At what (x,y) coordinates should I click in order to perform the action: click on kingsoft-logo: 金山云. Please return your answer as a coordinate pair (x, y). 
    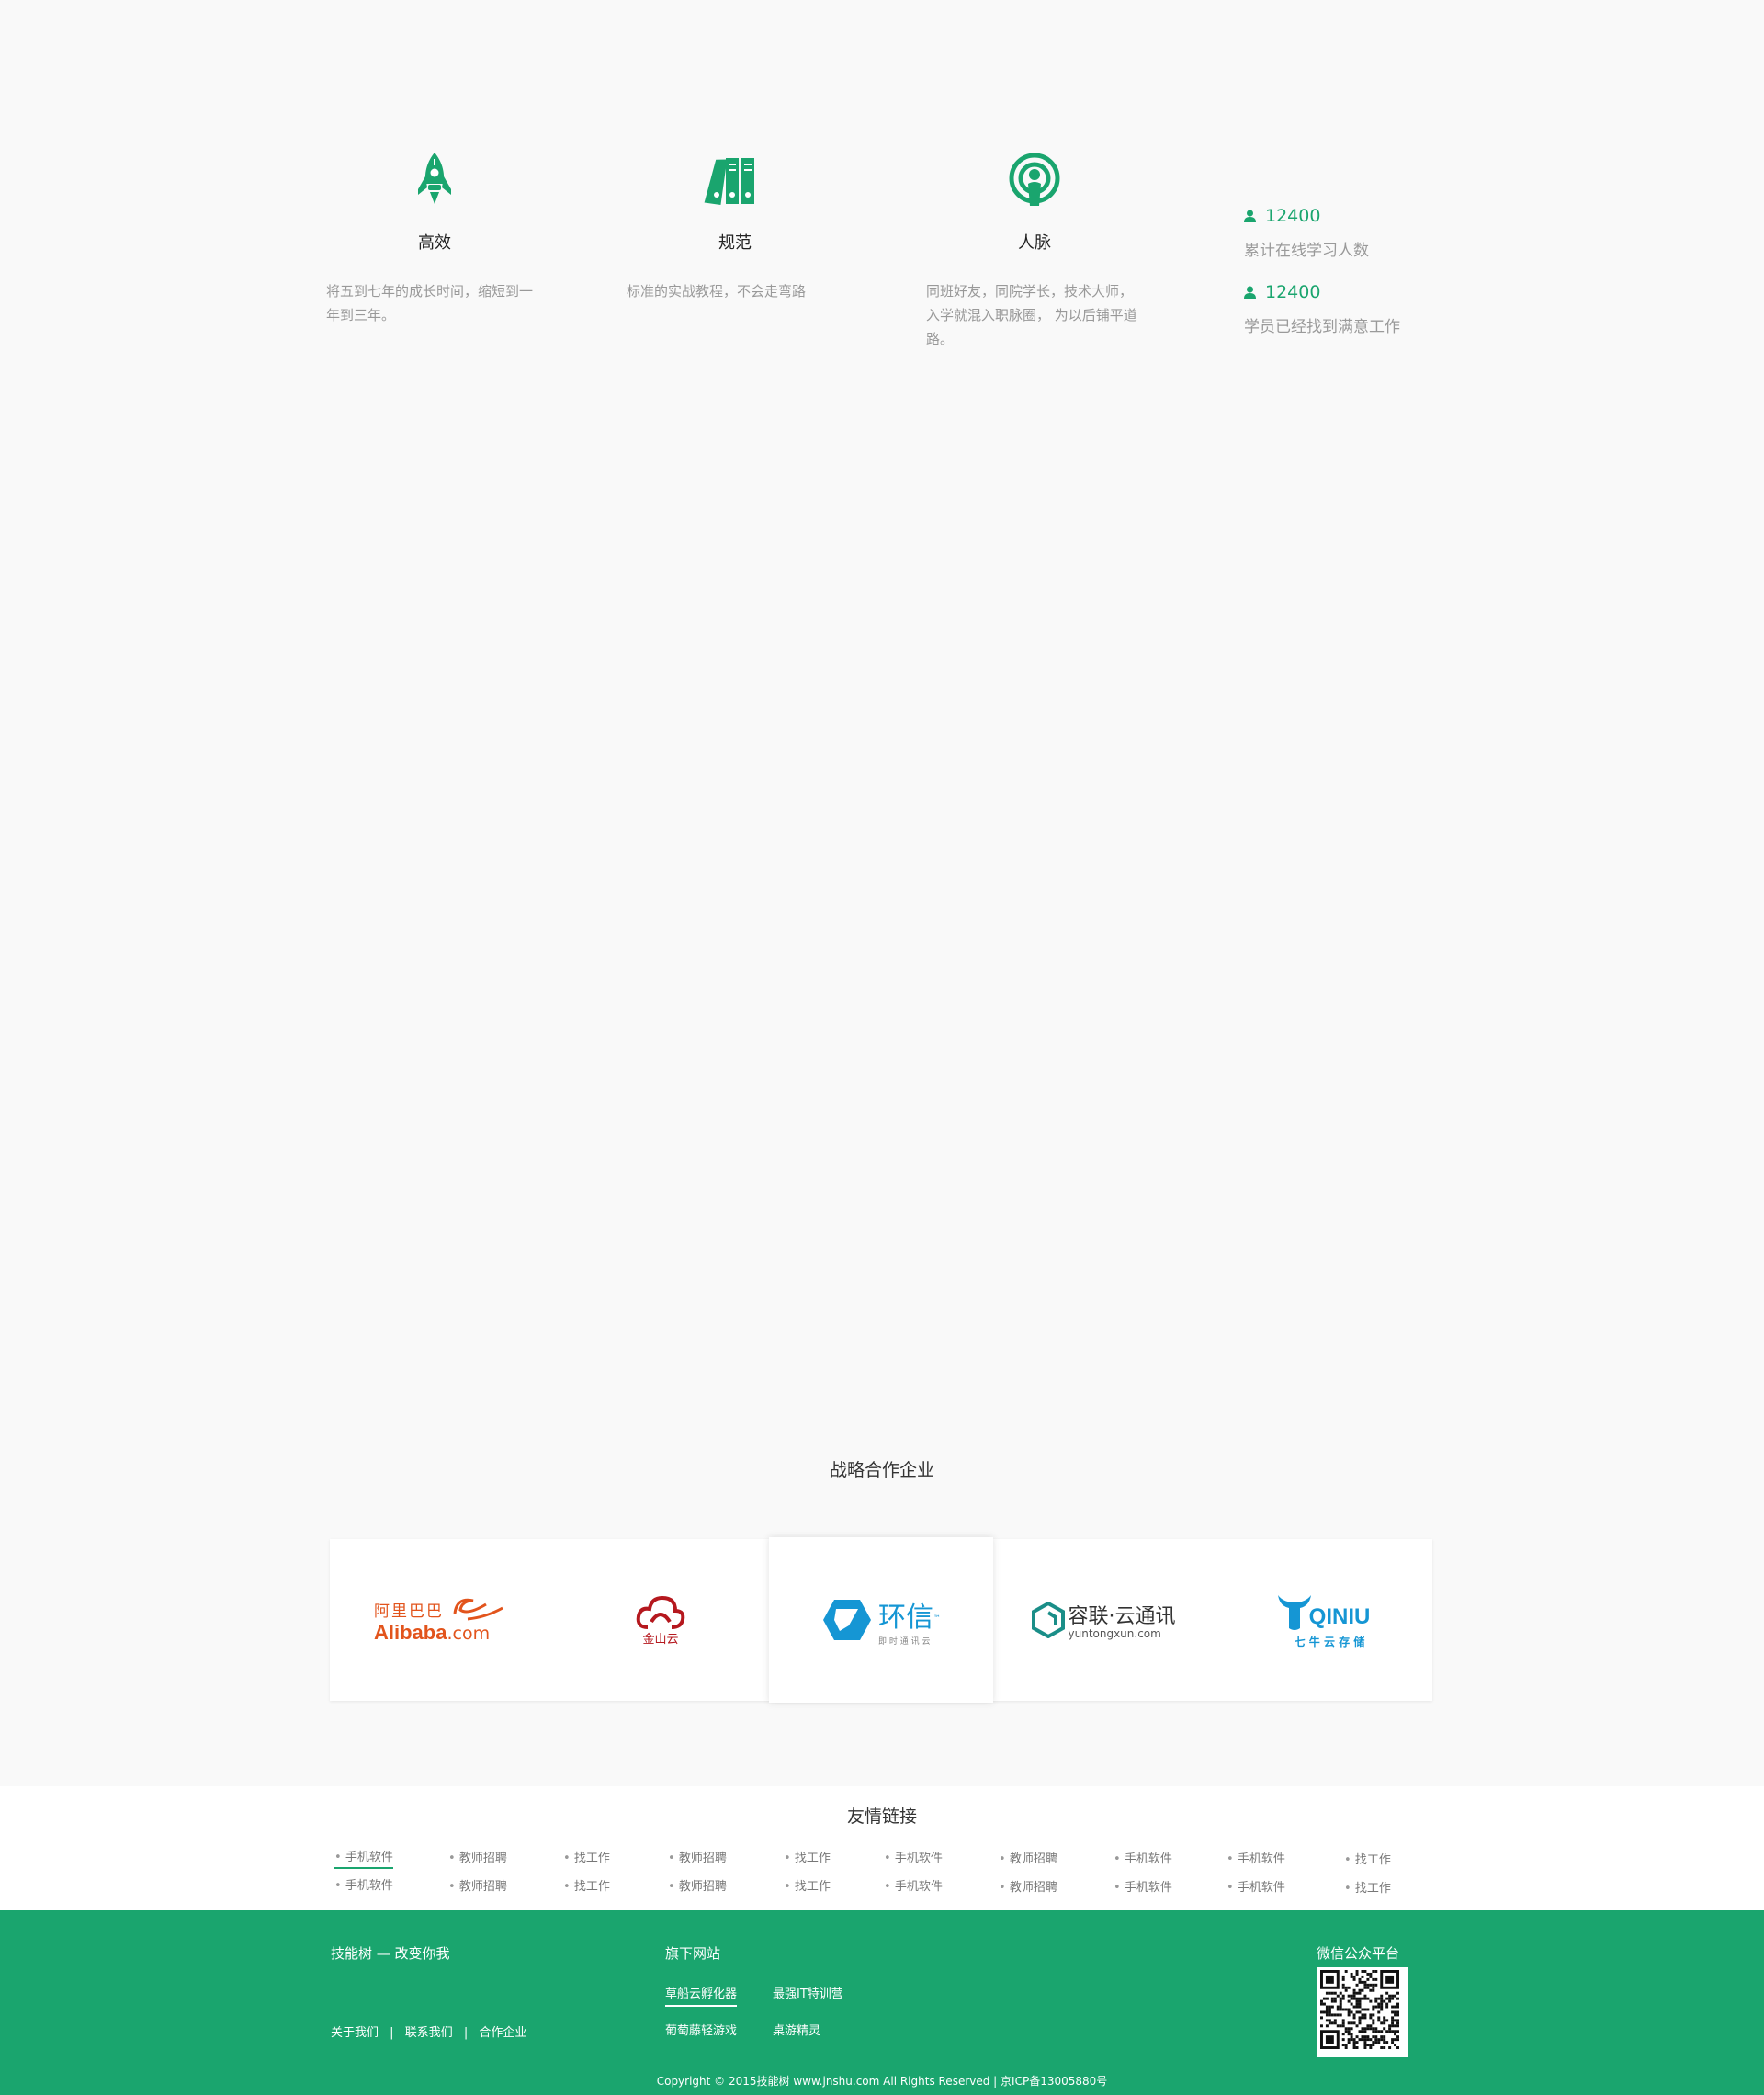
    Looking at the image, I should click on (660, 1620).